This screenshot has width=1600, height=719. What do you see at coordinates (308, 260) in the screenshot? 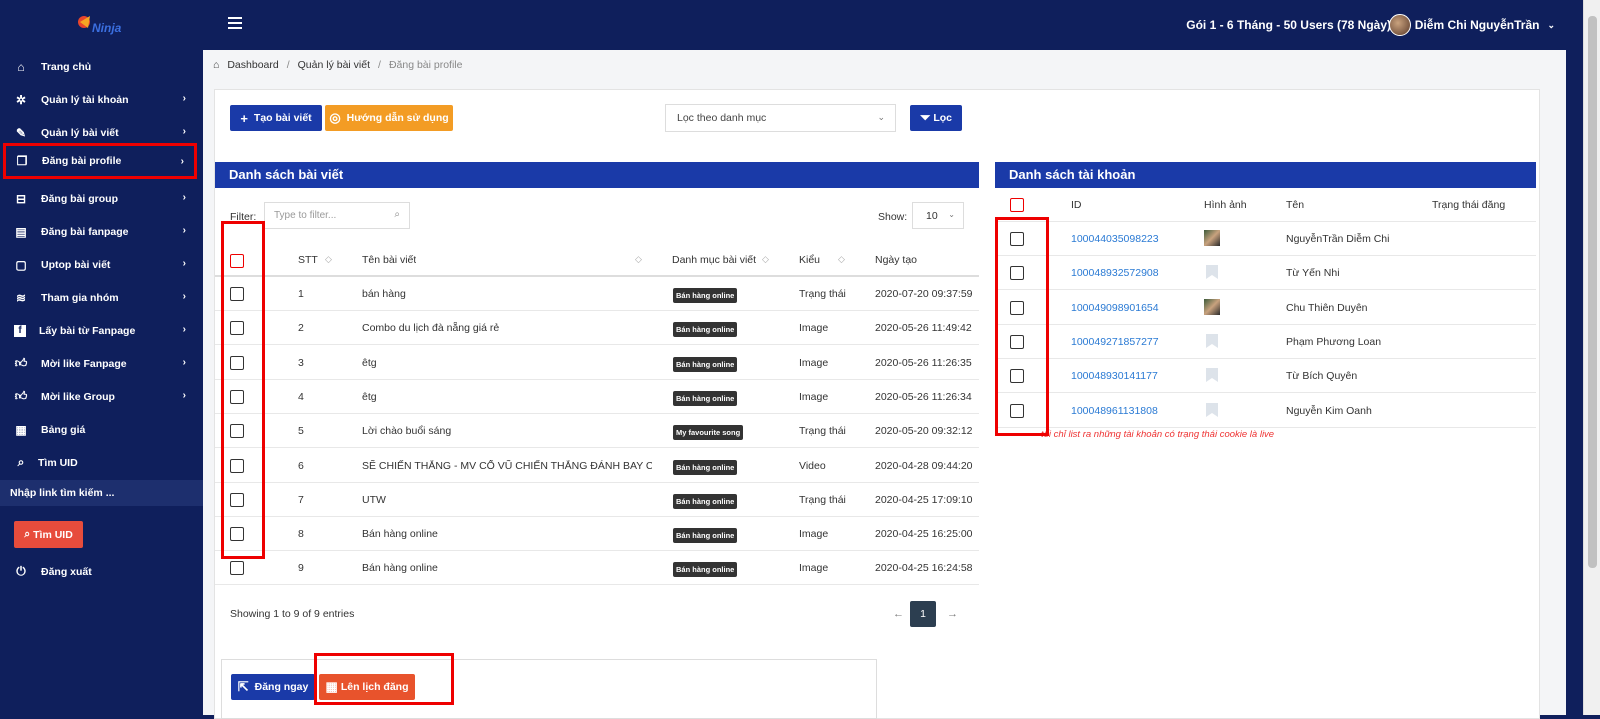
I see `column-stt: STT` at bounding box center [308, 260].